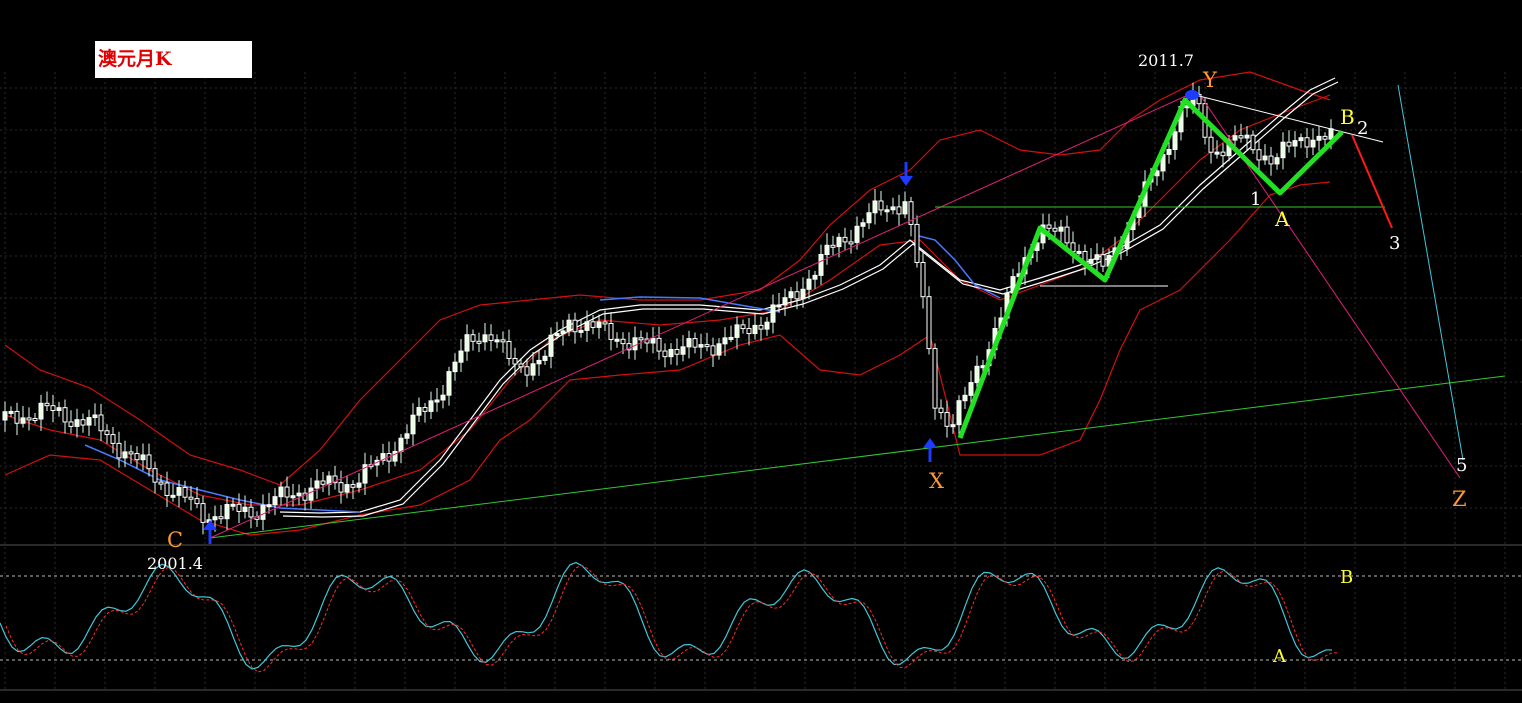  I want to click on peak-marker-icon, so click(1192, 95).